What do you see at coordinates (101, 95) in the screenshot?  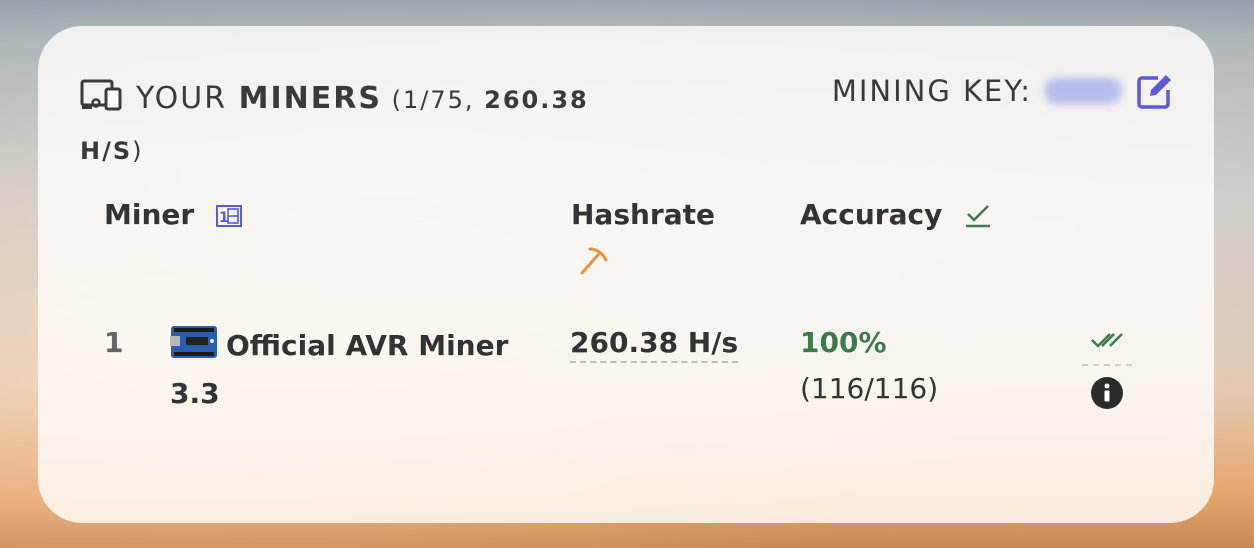 I see `devices-icon` at bounding box center [101, 95].